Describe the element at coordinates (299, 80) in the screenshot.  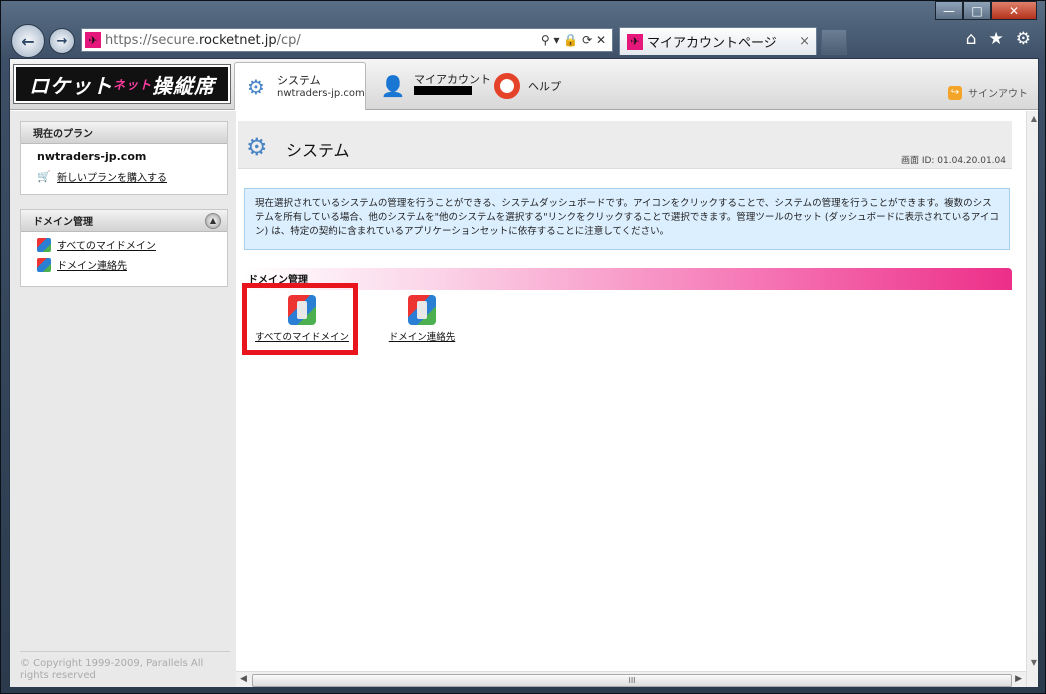
I see `tab-system-label: システム` at that location.